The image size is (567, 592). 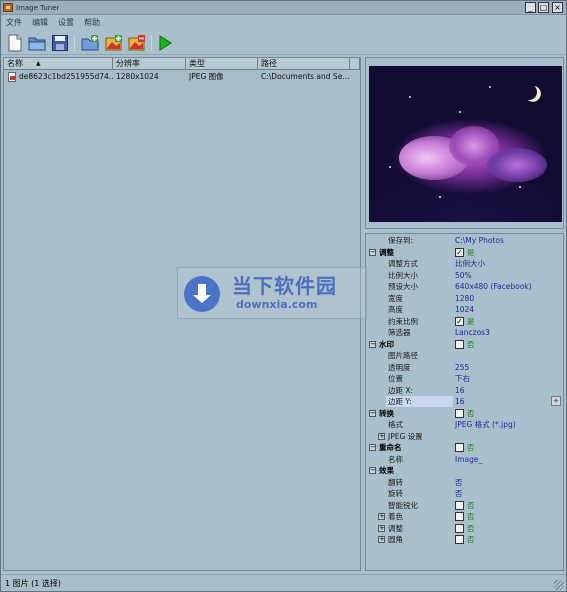 I want to click on prop-row: 图片路径, so click(x=464, y=356).